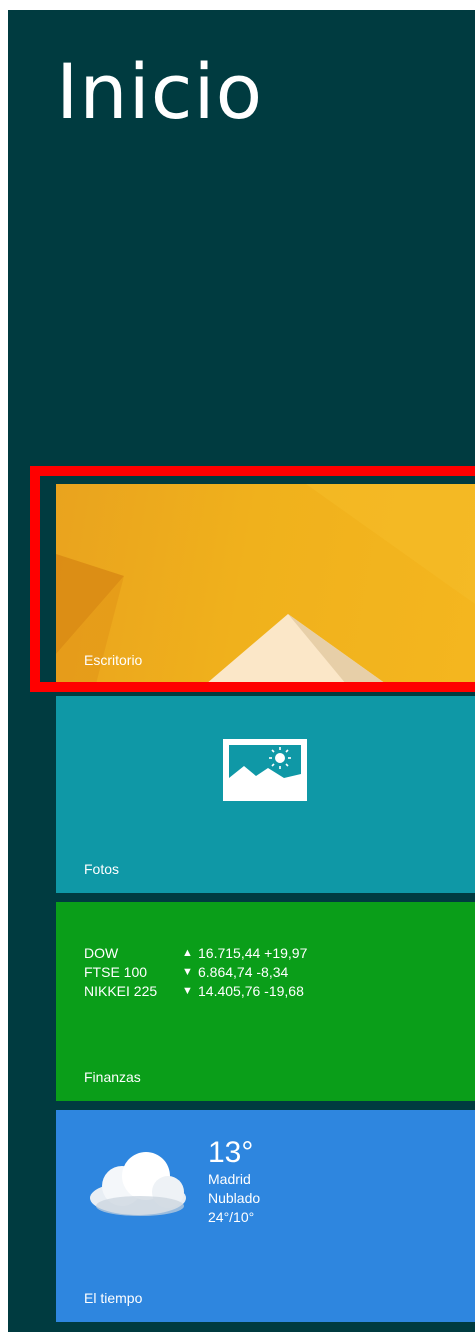  Describe the element at coordinates (116, 972) in the screenshot. I see `ticker-name: FTSE 100` at that location.